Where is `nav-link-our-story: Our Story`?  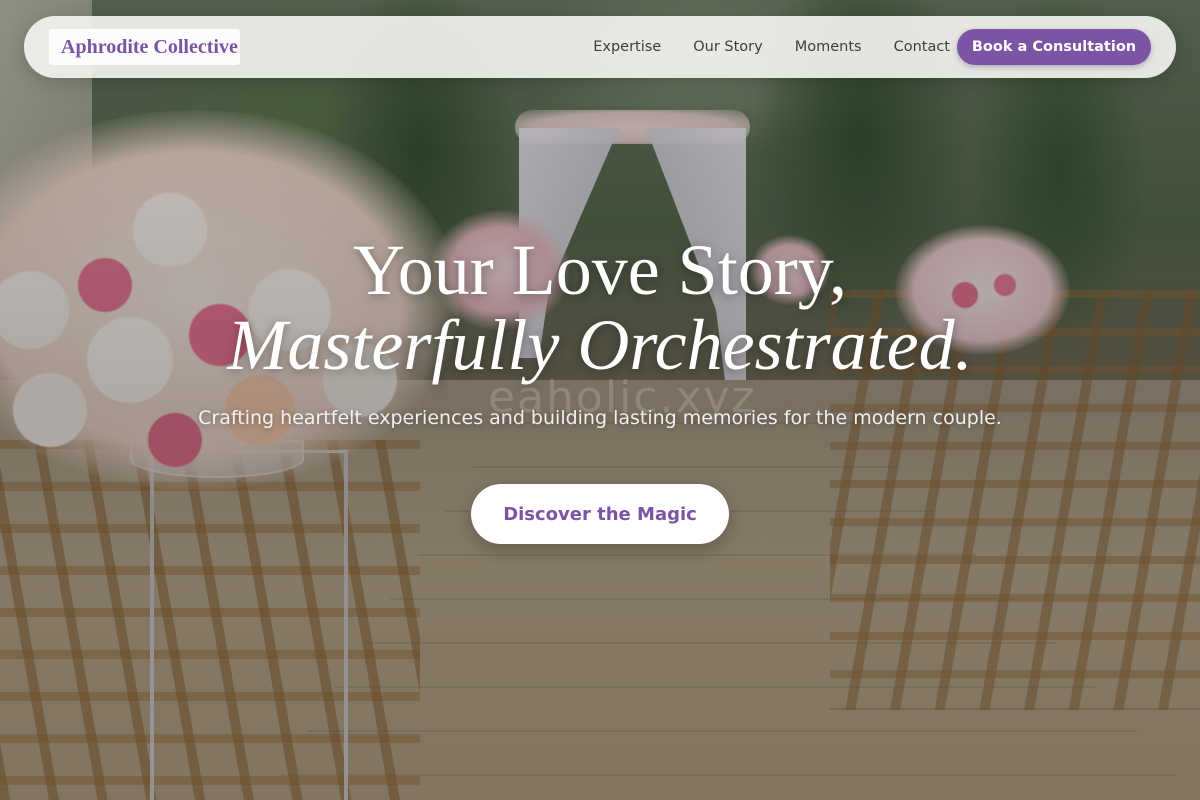 nav-link-our-story: Our Story is located at coordinates (727, 47).